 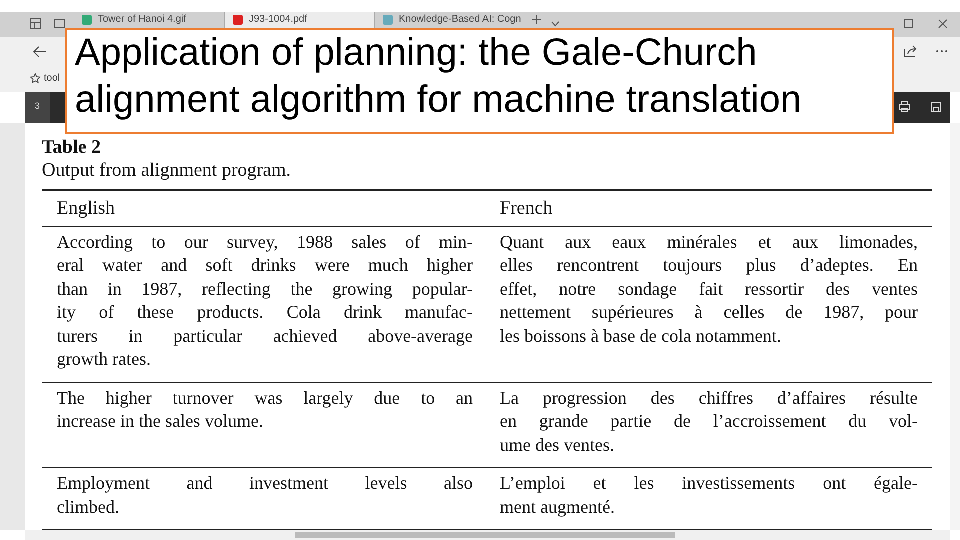 What do you see at coordinates (52, 78) in the screenshot?
I see `favorite-link: tool` at bounding box center [52, 78].